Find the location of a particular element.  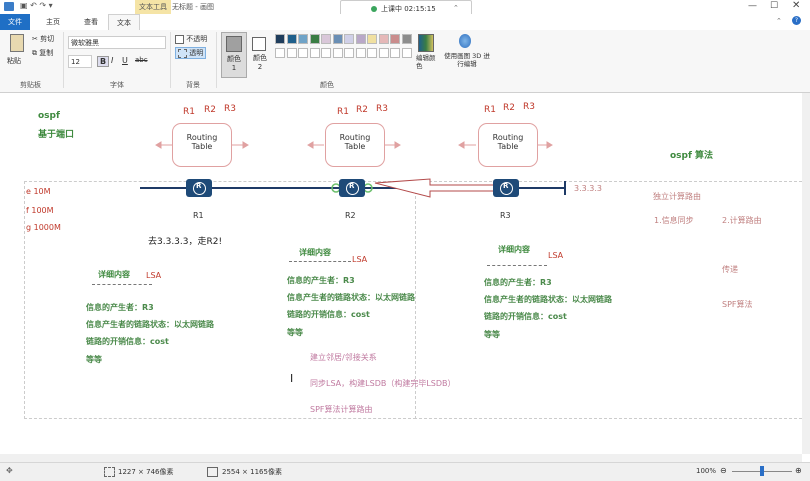

step-sync-info: 1.信息同步 is located at coordinates (674, 220).